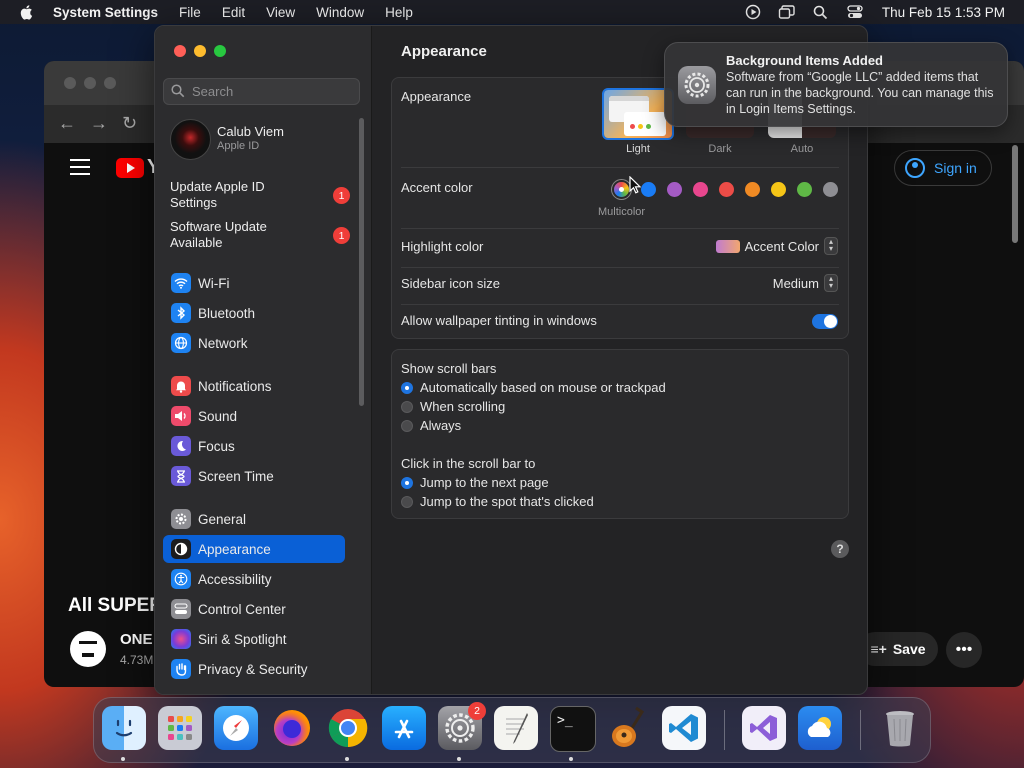 The image size is (1024, 768). What do you see at coordinates (236, 728) in the screenshot?
I see `safari-icon` at bounding box center [236, 728].